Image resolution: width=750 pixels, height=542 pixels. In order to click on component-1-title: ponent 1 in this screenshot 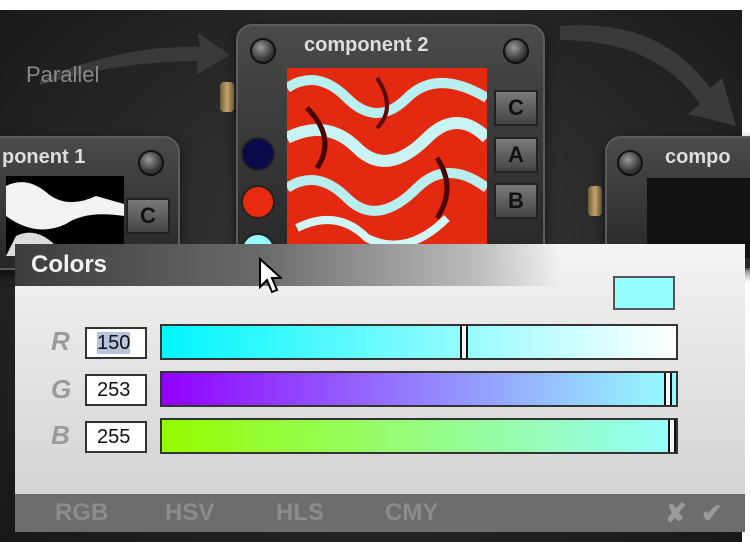, I will do `click(44, 157)`.